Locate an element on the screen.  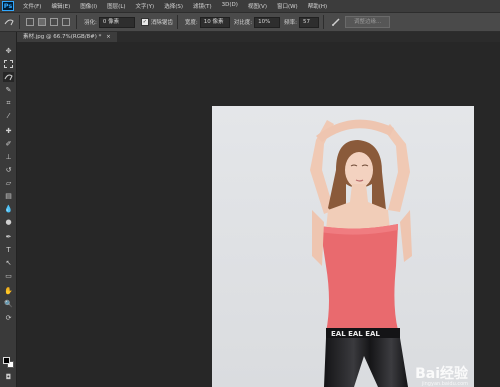
zoom-tool-icon: 🔍 is located at coordinates (8, 304).